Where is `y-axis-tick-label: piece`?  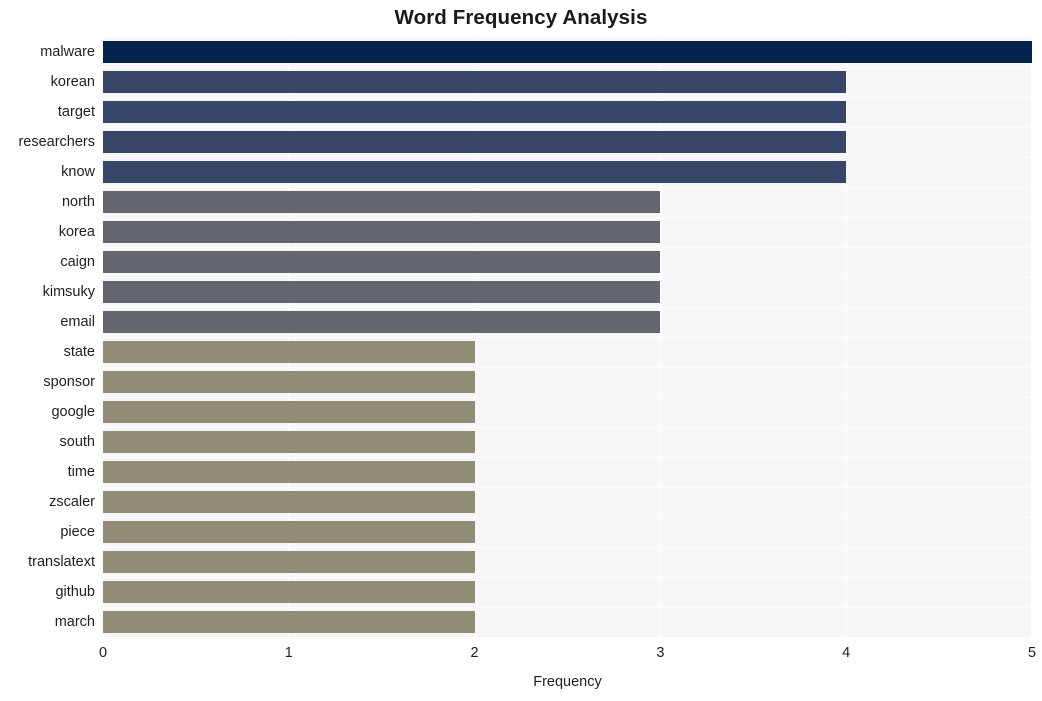 y-axis-tick-label: piece is located at coordinates (77, 532).